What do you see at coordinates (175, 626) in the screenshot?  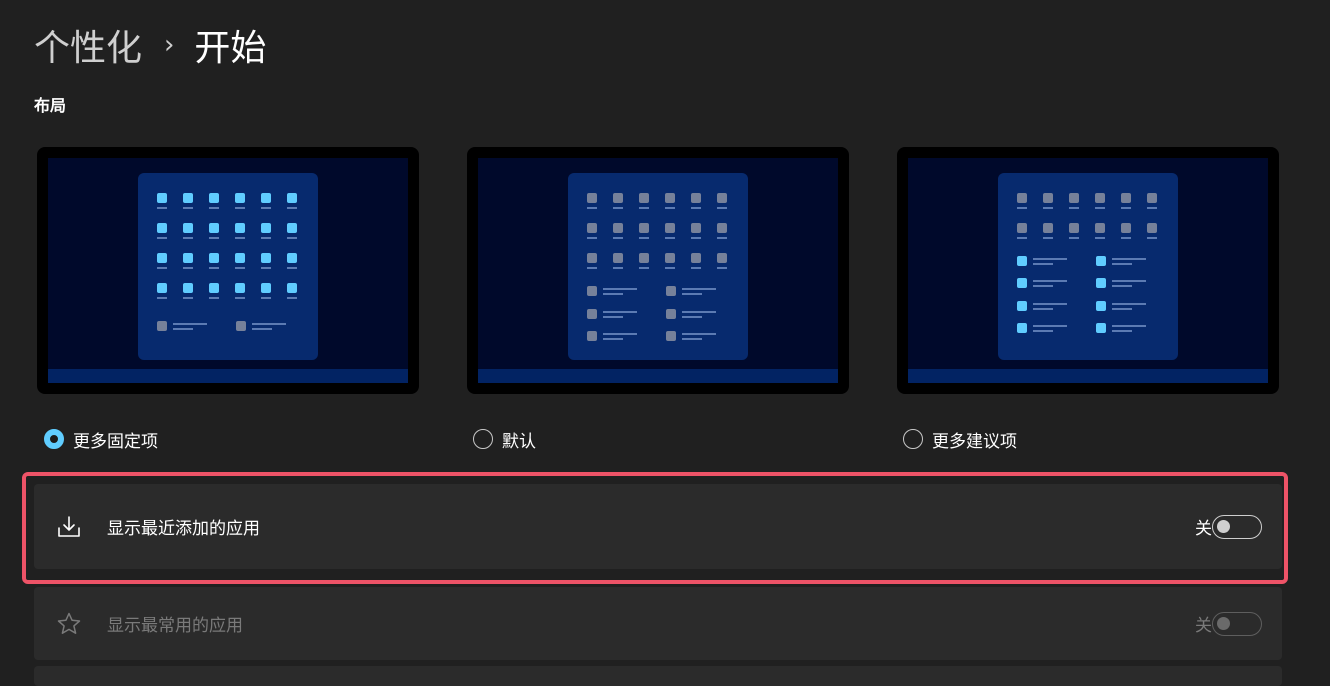 I see `setting-label: 显示最常用的应用` at bounding box center [175, 626].